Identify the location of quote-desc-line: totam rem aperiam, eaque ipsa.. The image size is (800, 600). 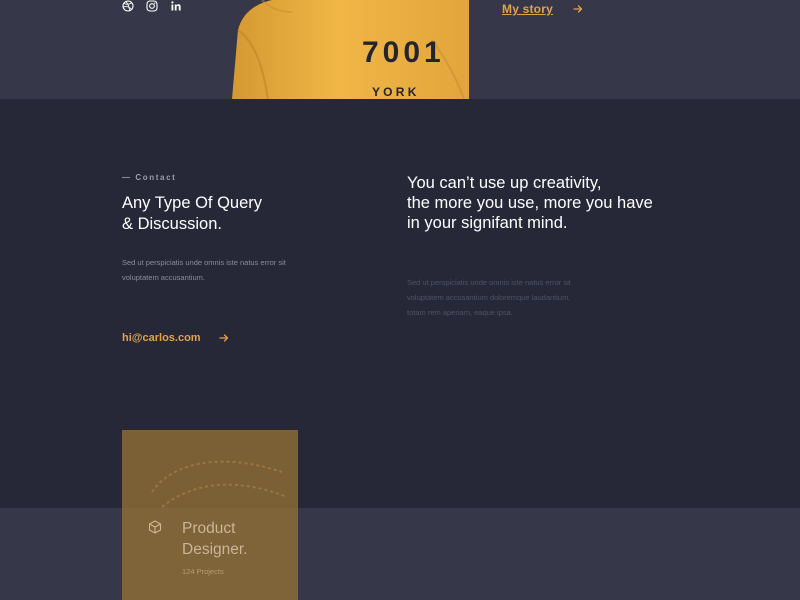
(460, 312).